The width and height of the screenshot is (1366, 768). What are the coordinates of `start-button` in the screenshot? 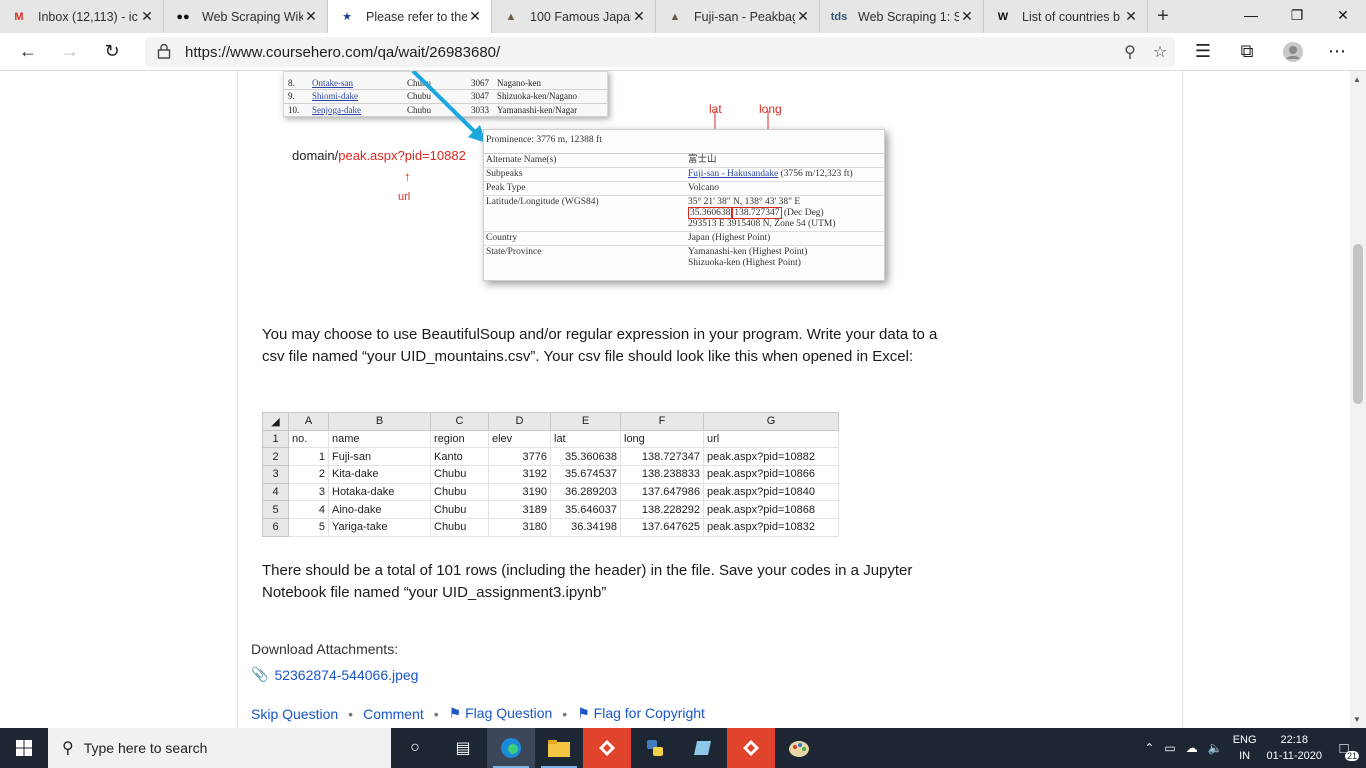 It's located at (24, 748).